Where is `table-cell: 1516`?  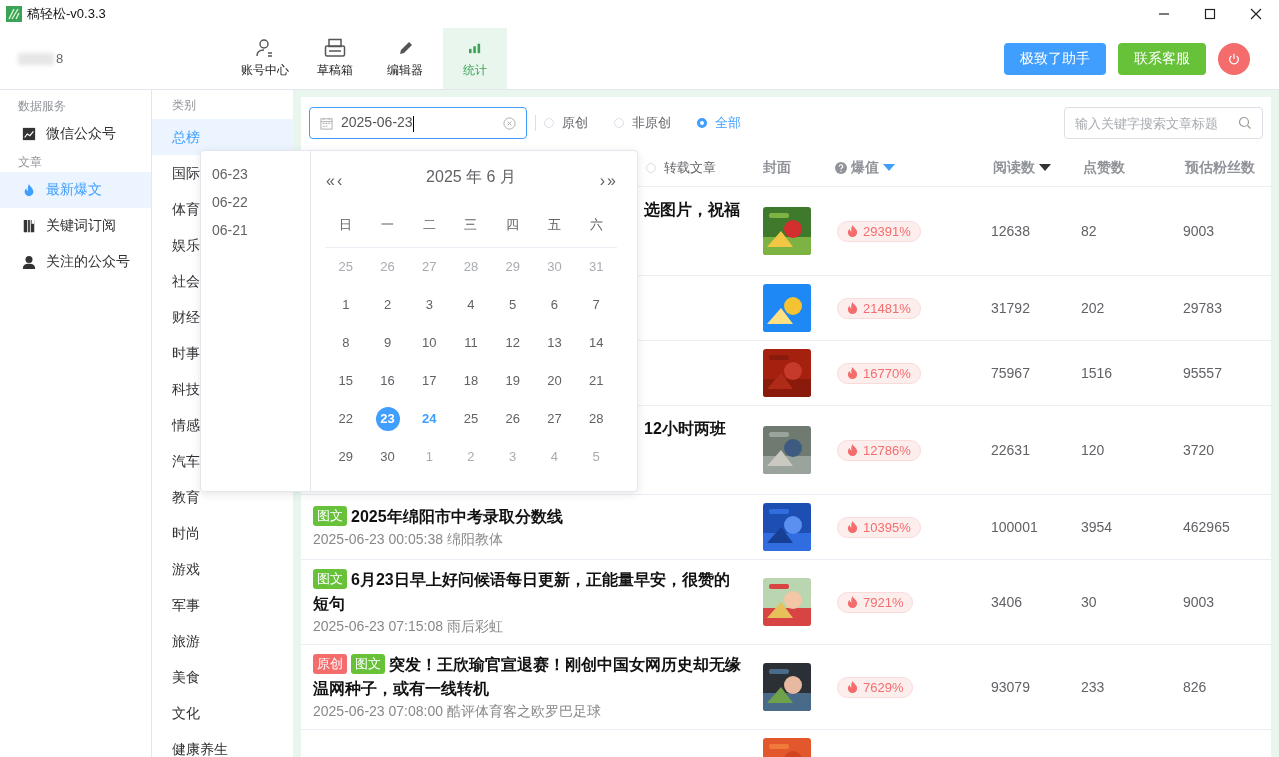 table-cell: 1516 is located at coordinates (1097, 373).